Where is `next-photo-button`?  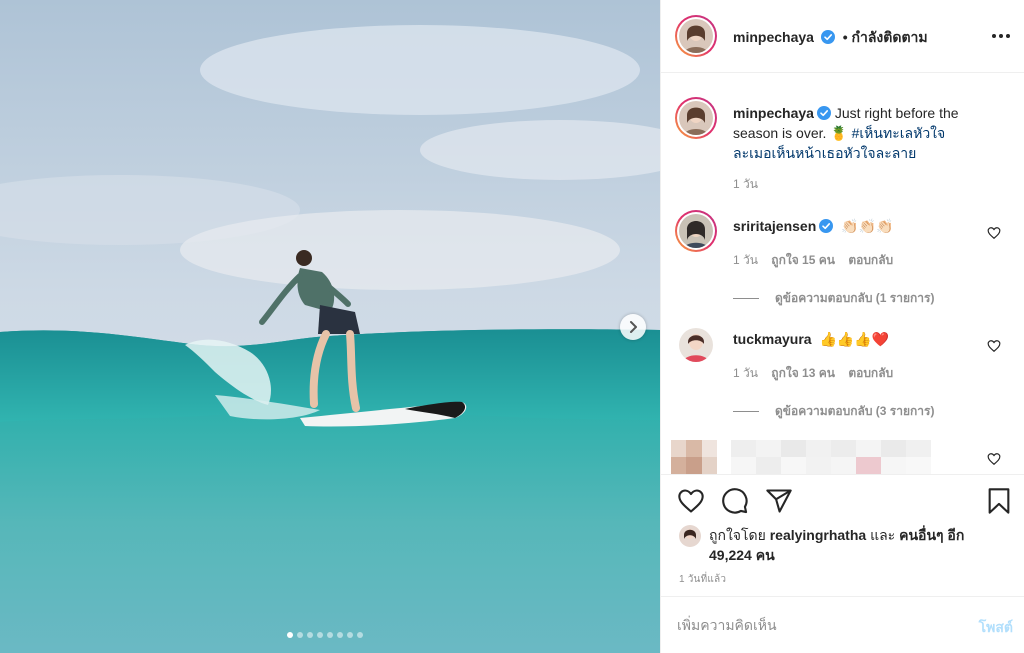 next-photo-button is located at coordinates (633, 327).